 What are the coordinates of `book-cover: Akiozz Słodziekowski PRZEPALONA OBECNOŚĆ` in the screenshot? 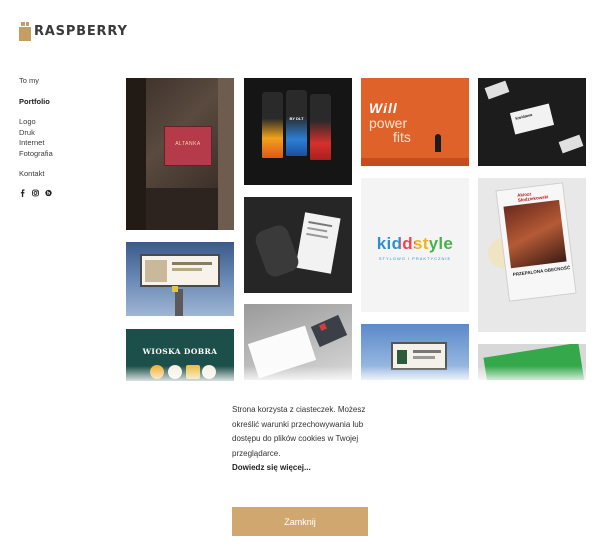 It's located at (536, 242).